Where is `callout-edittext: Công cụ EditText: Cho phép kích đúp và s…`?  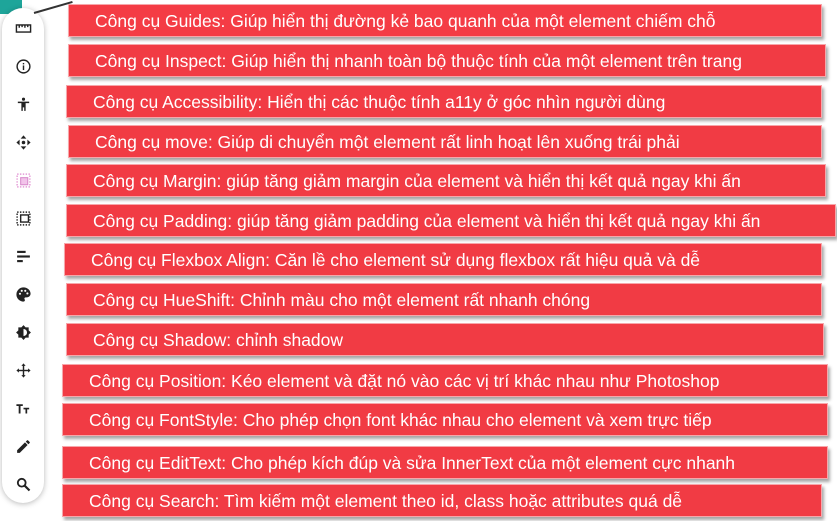 callout-edittext: Công cụ EditText: Cho phép kích đúp và s… is located at coordinates (445, 462).